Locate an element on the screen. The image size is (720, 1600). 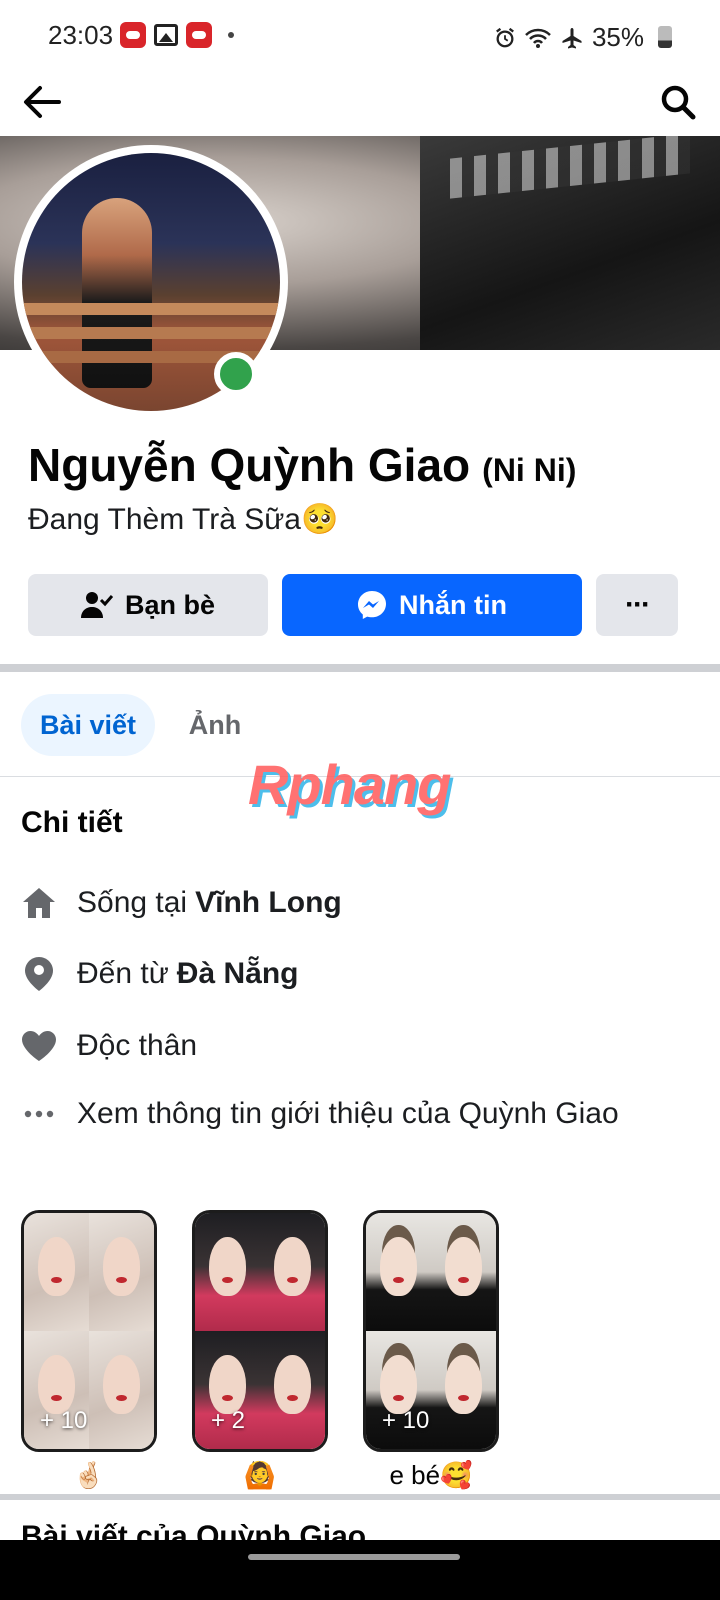
collection-label: e bé🥰 is located at coordinates (431, 1475).